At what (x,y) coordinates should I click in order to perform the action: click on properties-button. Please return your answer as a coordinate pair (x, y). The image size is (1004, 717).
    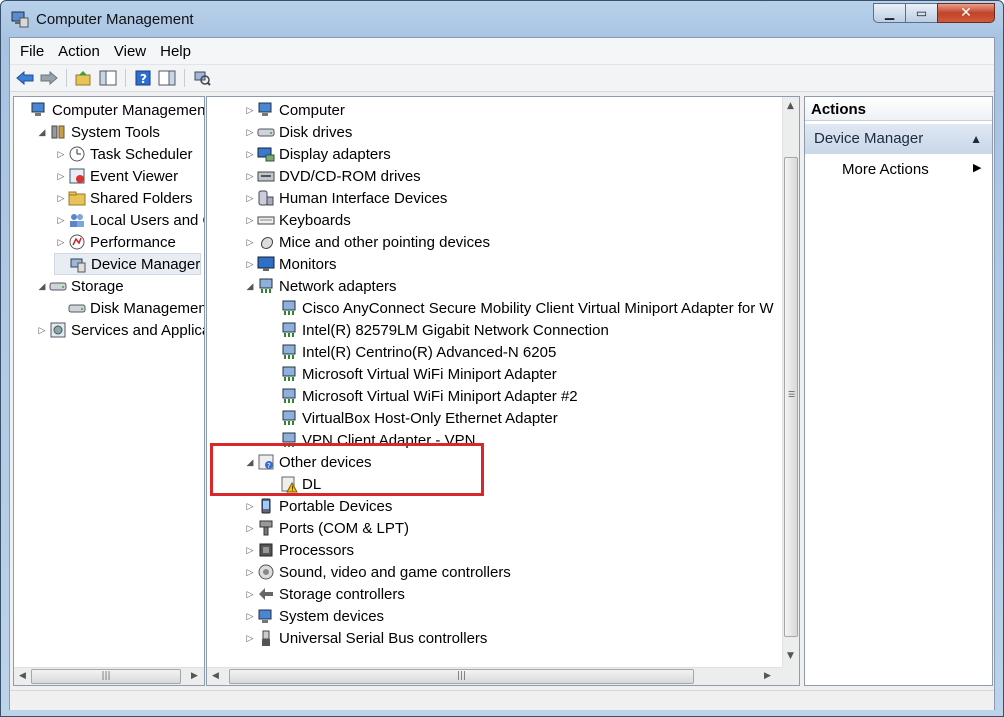
    Looking at the image, I should click on (167, 78).